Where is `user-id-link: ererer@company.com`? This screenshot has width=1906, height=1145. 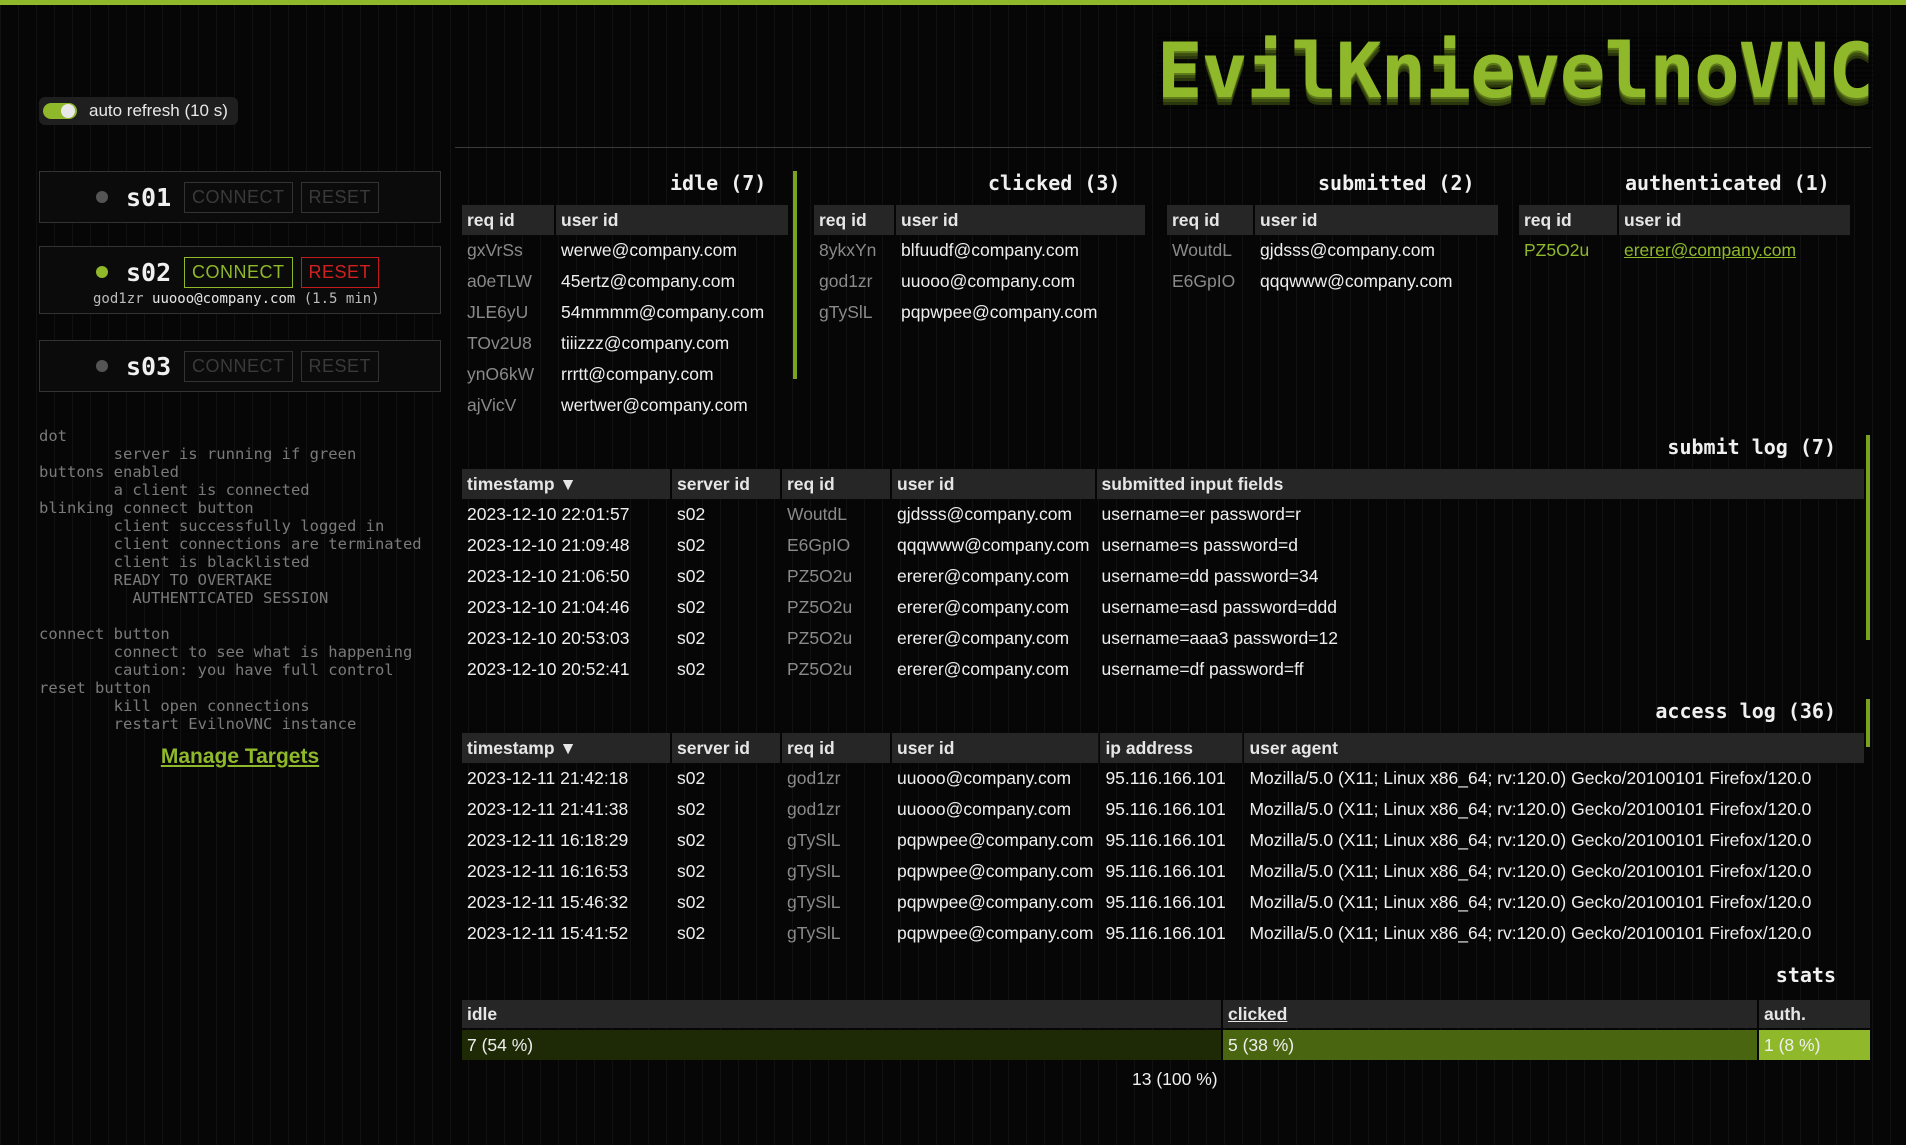
user-id-link: ererer@company.com is located at coordinates (1734, 250).